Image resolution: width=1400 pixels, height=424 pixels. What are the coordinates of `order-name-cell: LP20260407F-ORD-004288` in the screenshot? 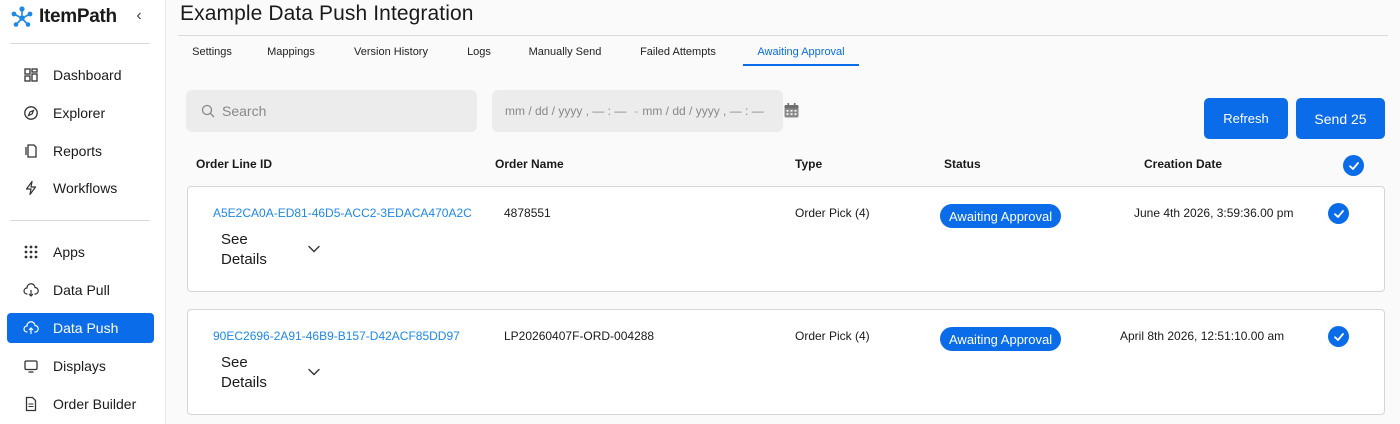 It's located at (579, 336).